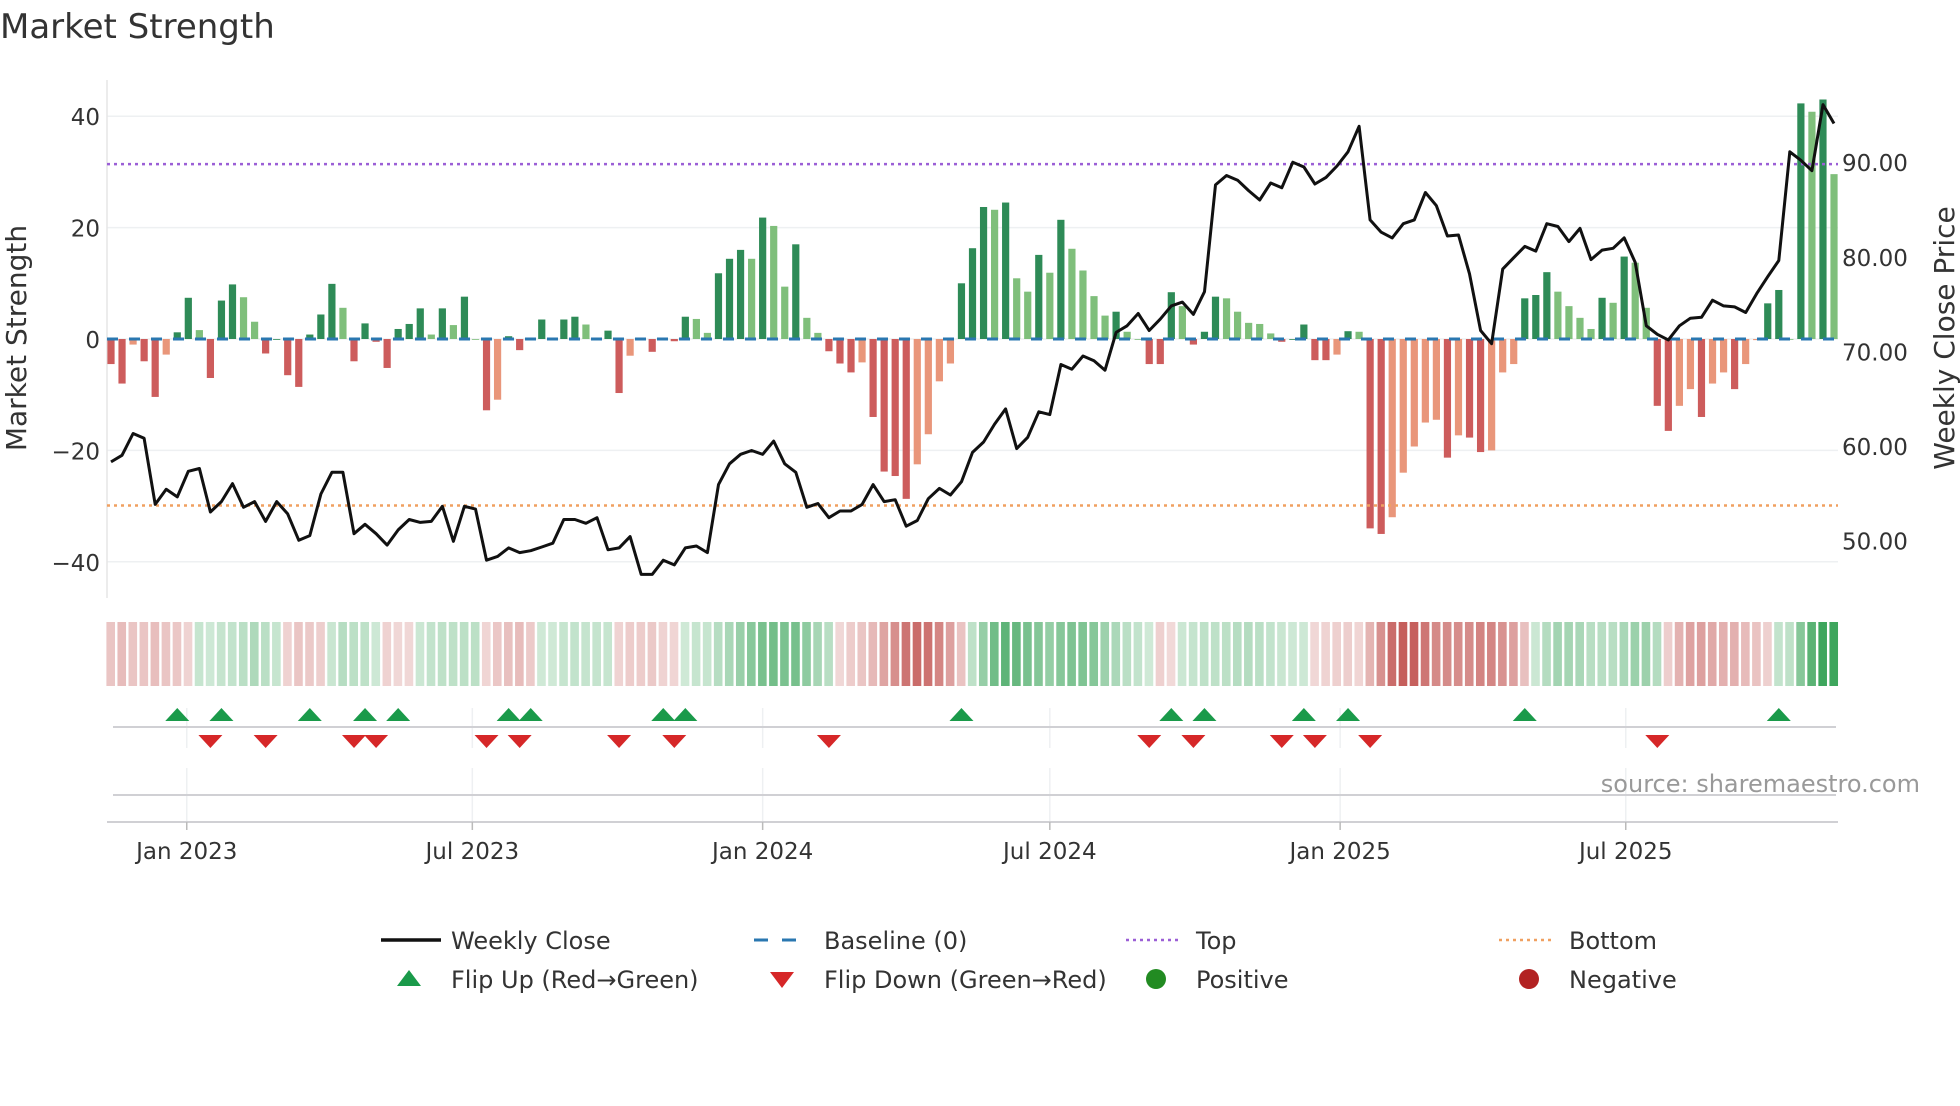 The image size is (1960, 1106). Describe the element at coordinates (1875, 542) in the screenshot. I see `y2-tick-label: 50.00` at that location.